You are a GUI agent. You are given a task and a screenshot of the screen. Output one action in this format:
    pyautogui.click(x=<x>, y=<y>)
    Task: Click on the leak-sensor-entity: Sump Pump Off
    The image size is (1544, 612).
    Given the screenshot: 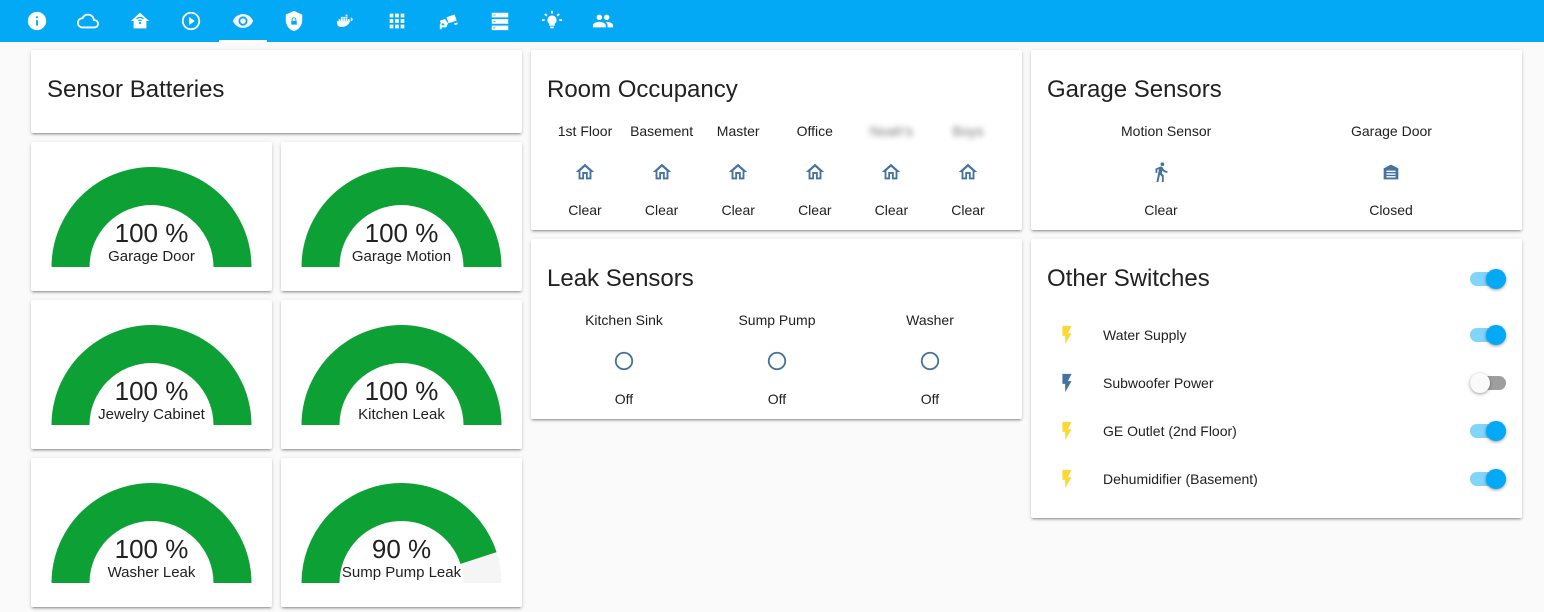 What is the action you would take?
    pyautogui.click(x=777, y=359)
    